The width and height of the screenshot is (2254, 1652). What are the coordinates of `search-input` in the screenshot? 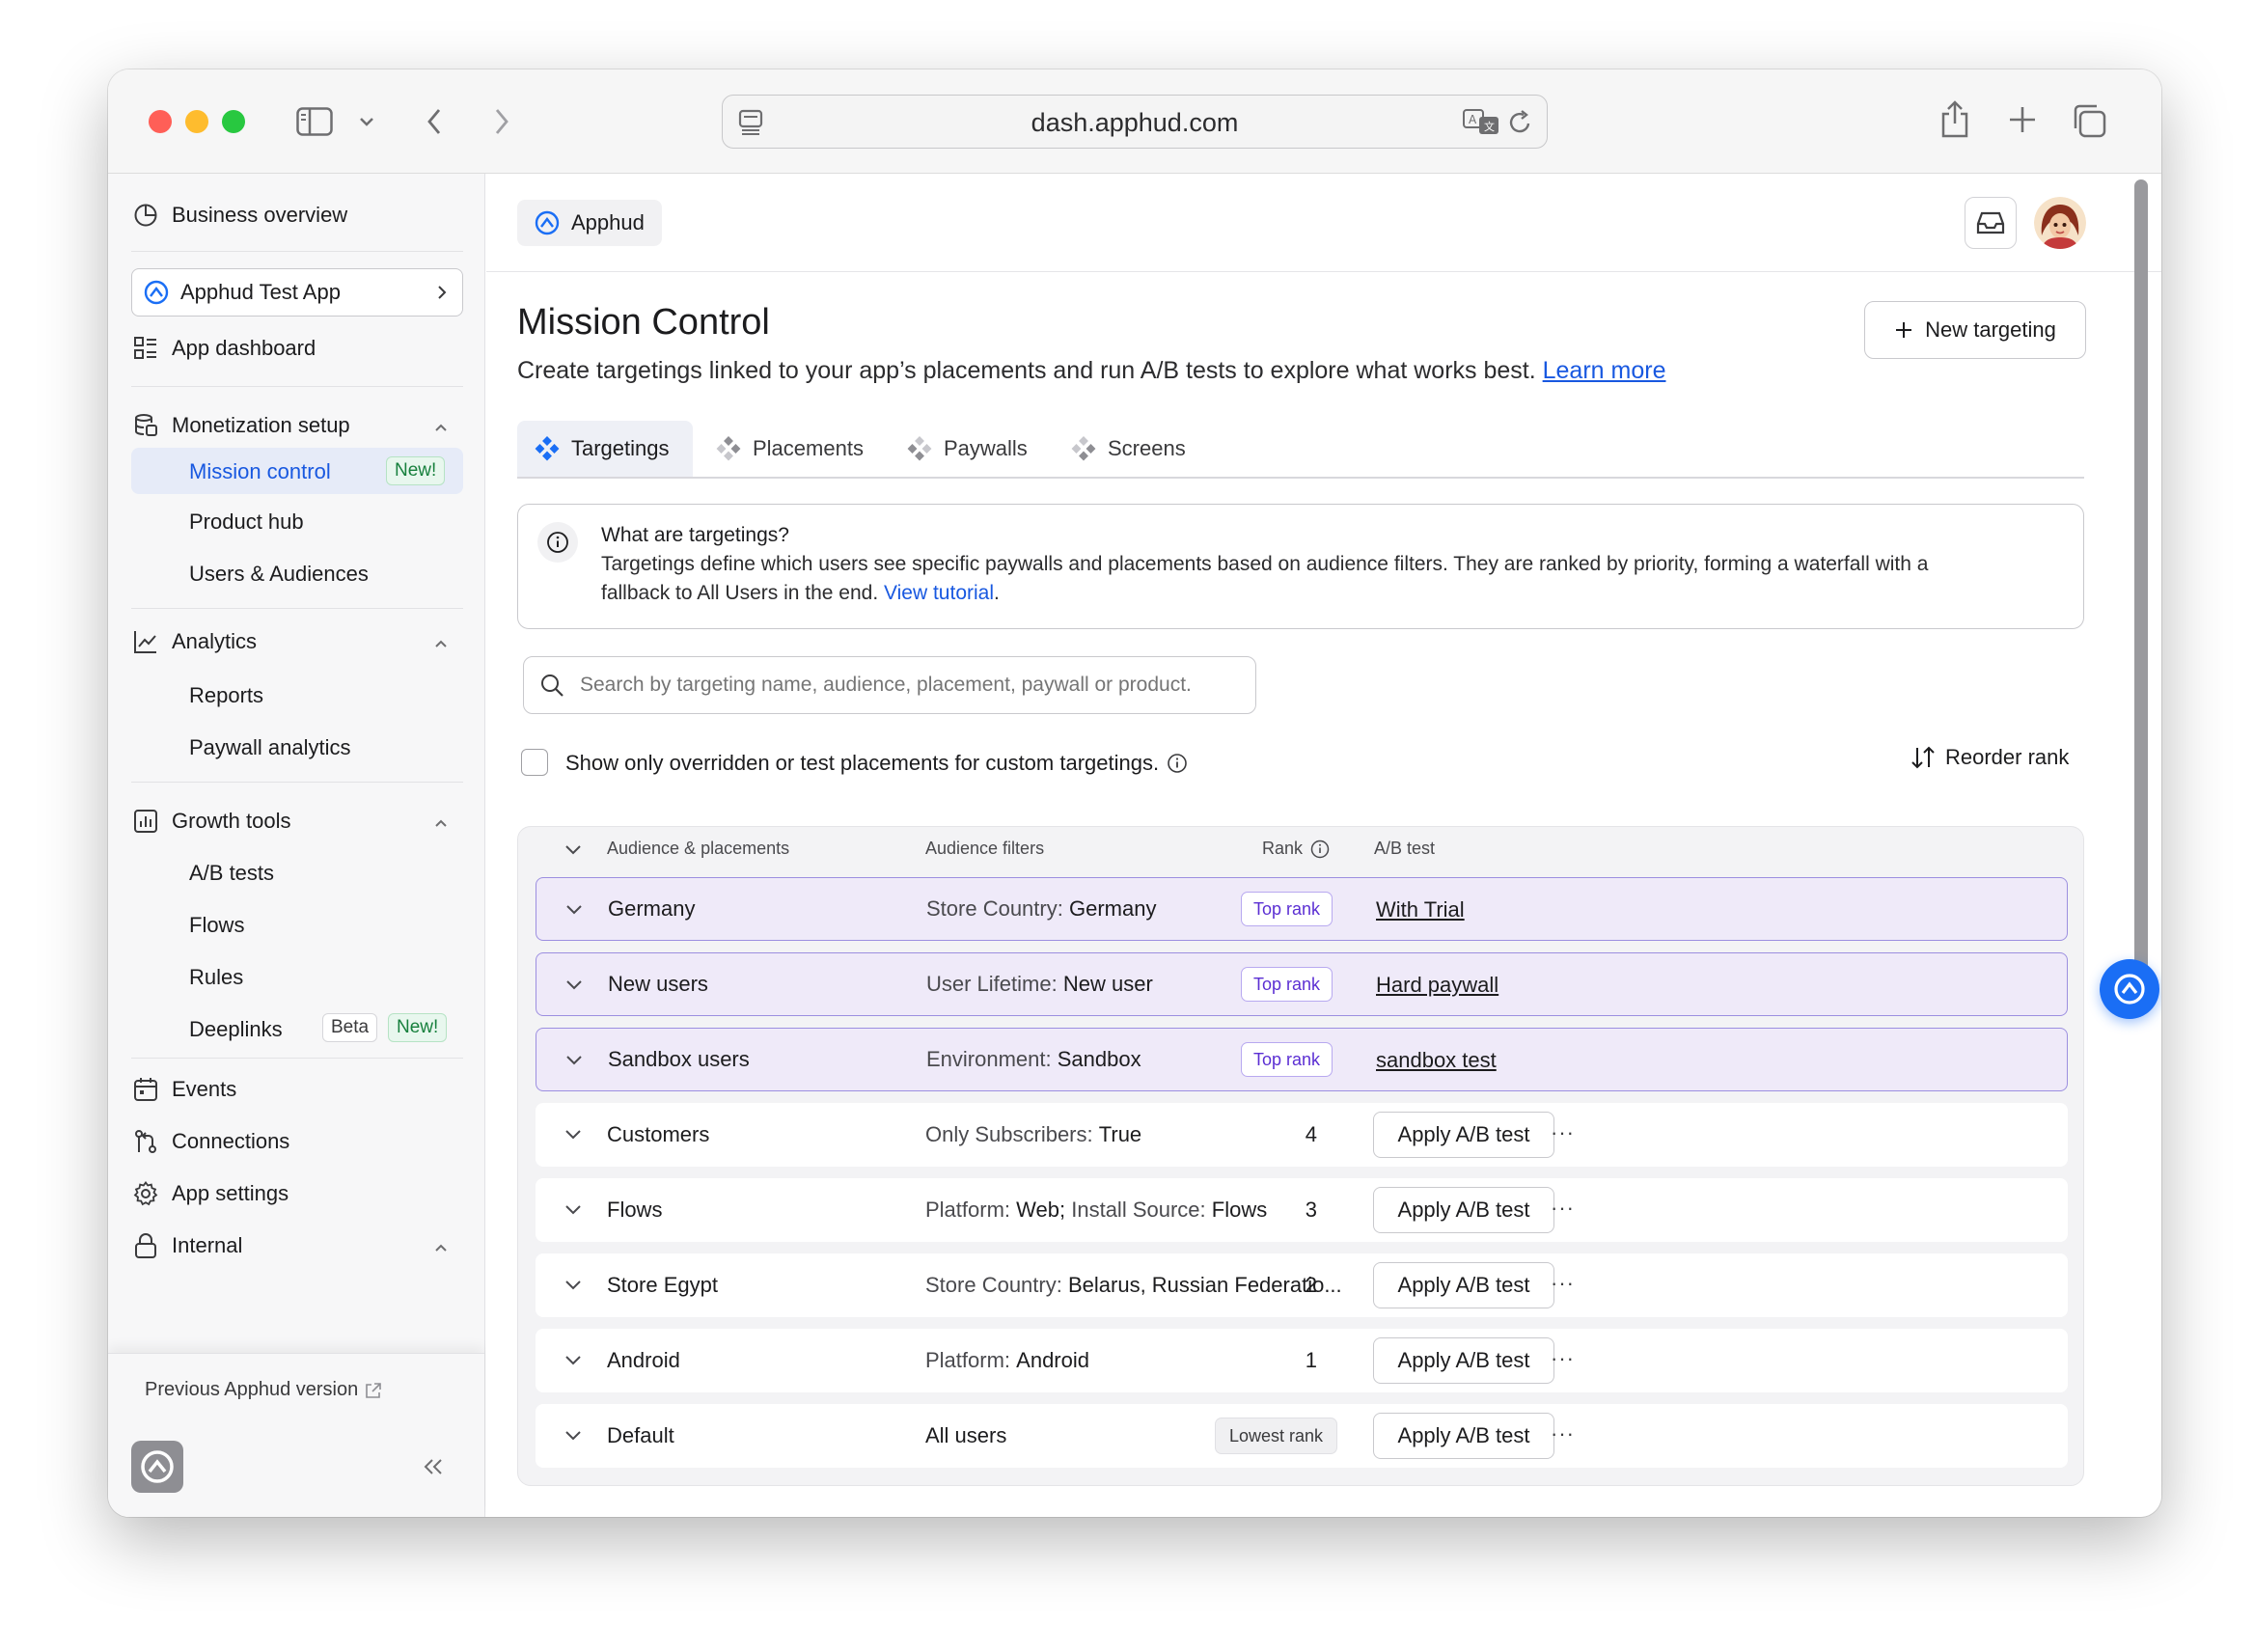 It's located at (911, 685).